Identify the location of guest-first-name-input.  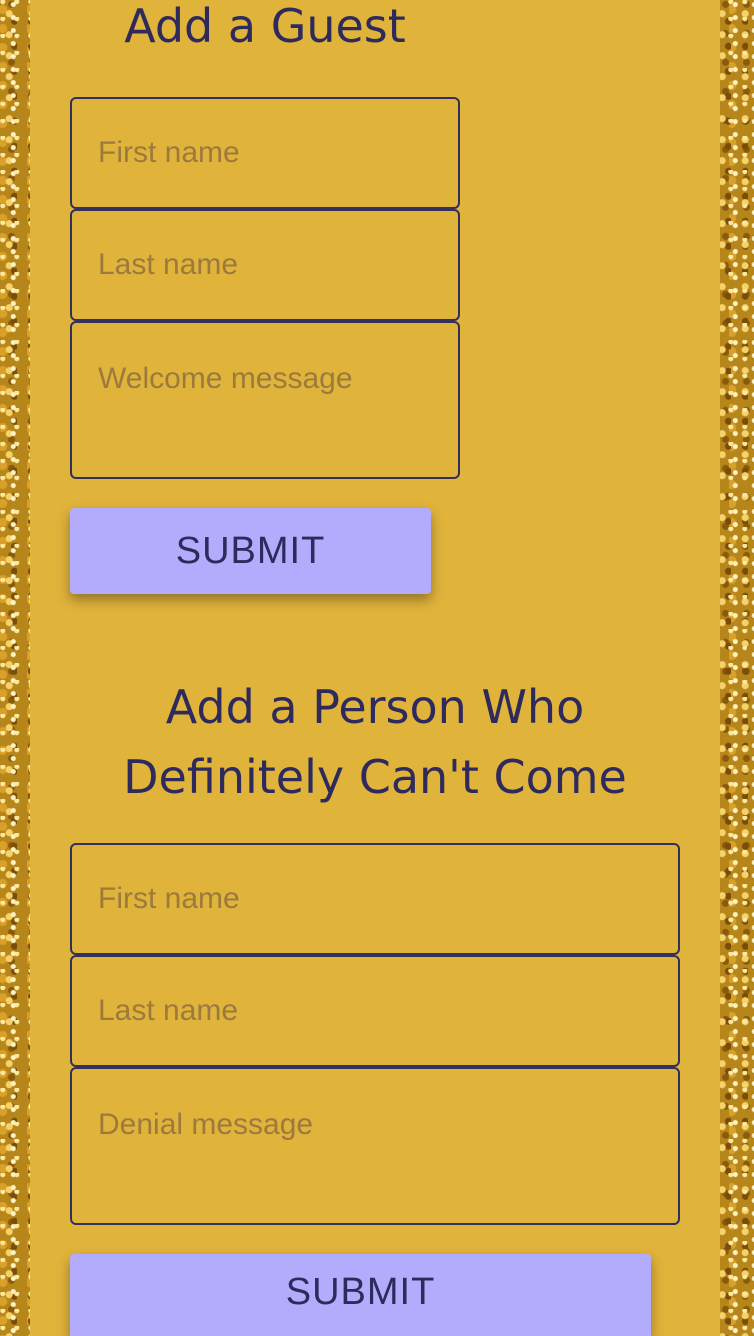
(265, 153).